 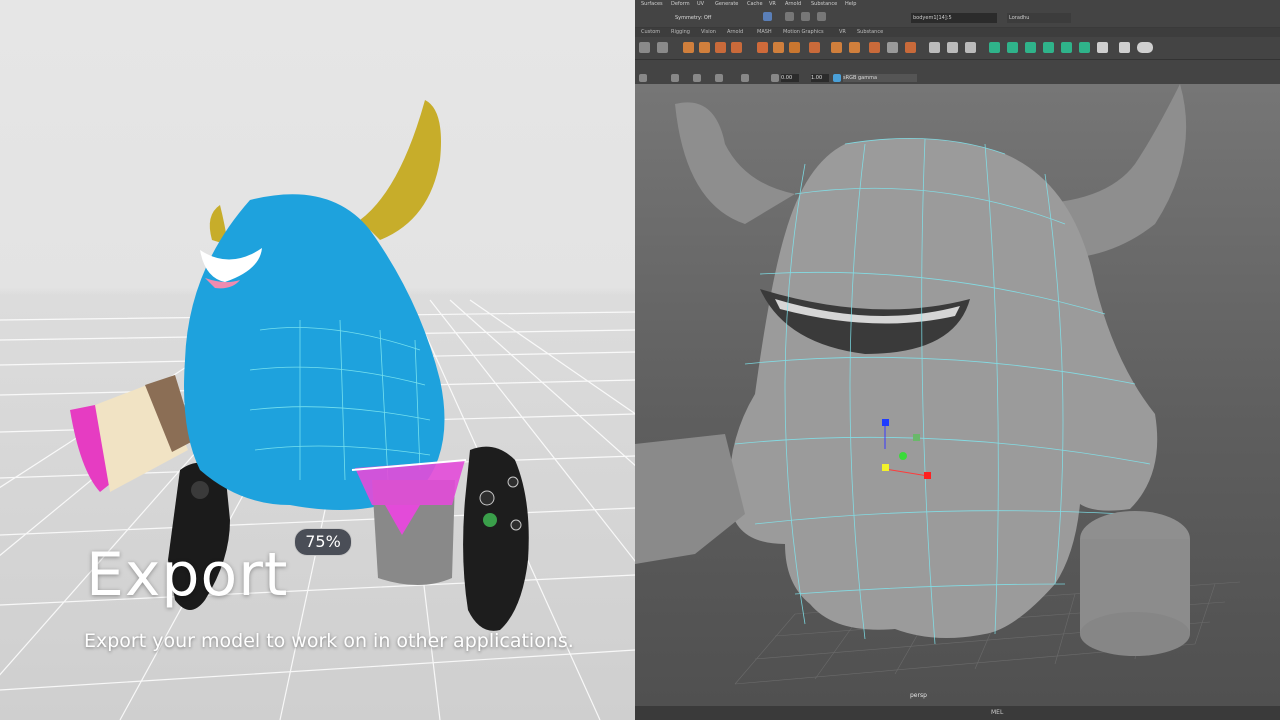 What do you see at coordinates (892, 47) in the screenshot?
I see `shelf-frame-icon` at bounding box center [892, 47].